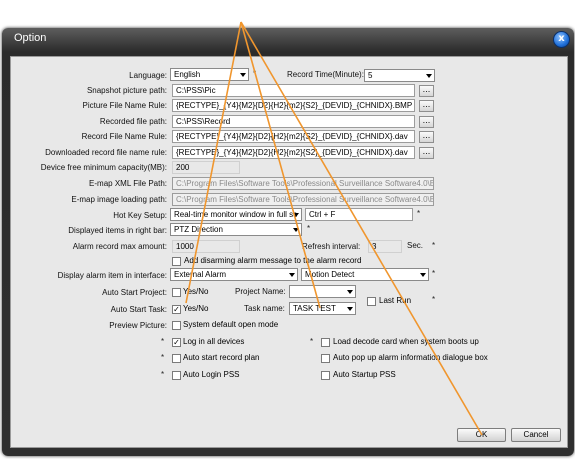  Describe the element at coordinates (209, 74) in the screenshot. I see `language-select: English` at that location.